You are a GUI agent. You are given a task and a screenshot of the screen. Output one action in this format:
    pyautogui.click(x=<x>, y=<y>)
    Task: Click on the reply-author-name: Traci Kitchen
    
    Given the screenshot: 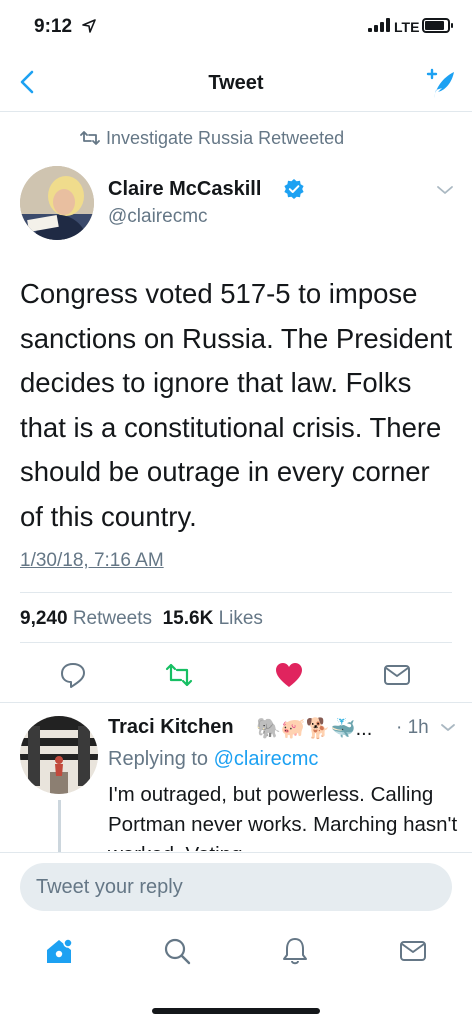 What is the action you would take?
    pyautogui.click(x=171, y=727)
    